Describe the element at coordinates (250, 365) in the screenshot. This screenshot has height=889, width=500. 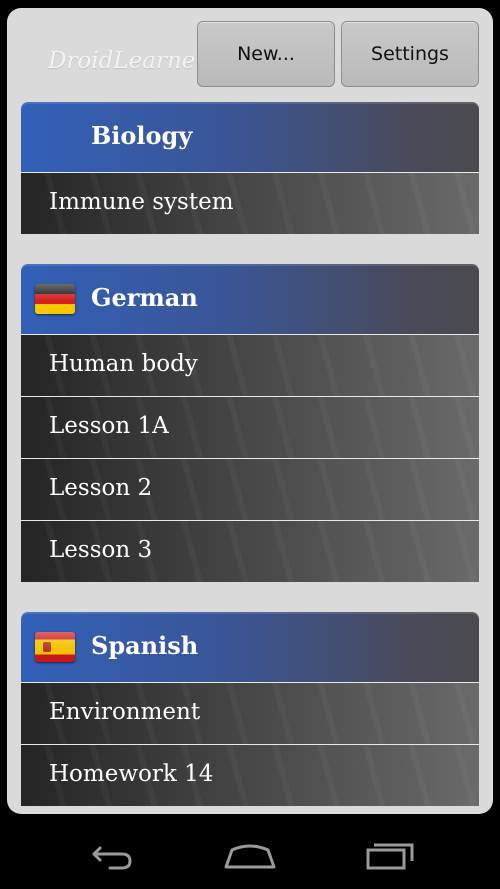
I see `list-item: Human body` at that location.